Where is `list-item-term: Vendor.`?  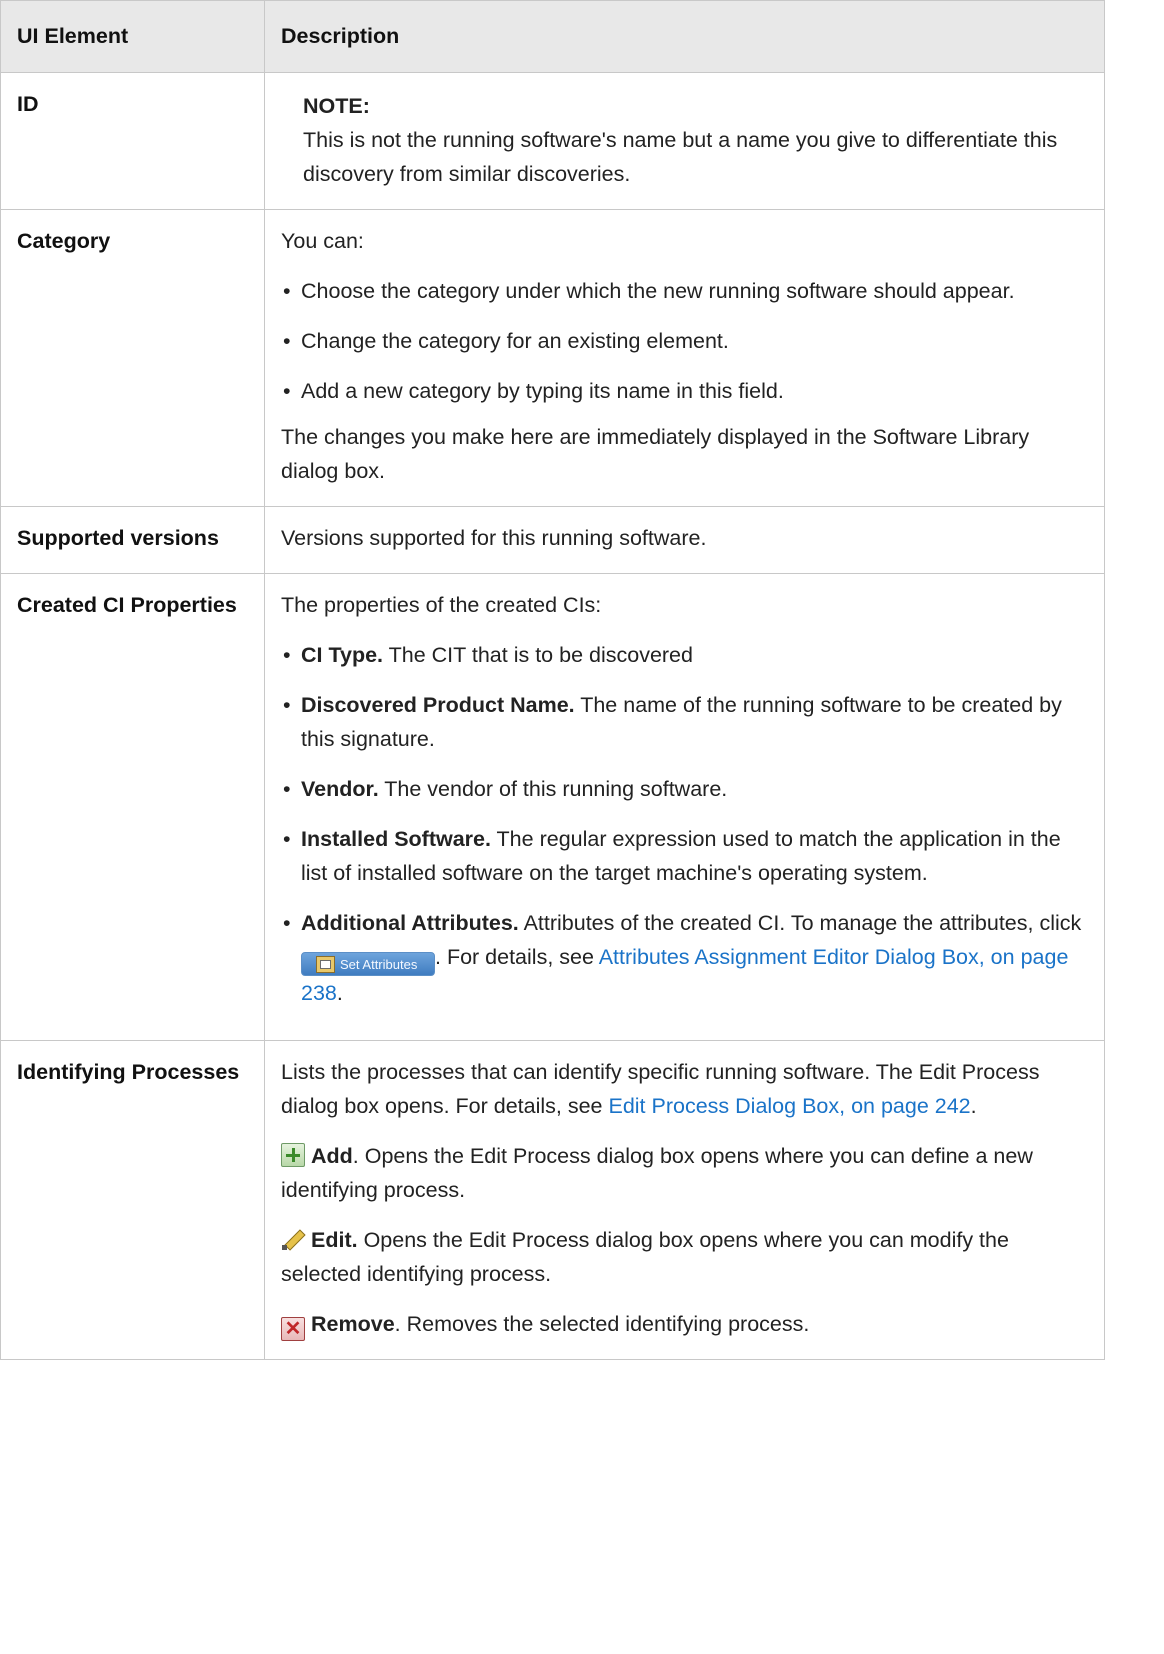
list-item-term: Vendor. is located at coordinates (340, 789).